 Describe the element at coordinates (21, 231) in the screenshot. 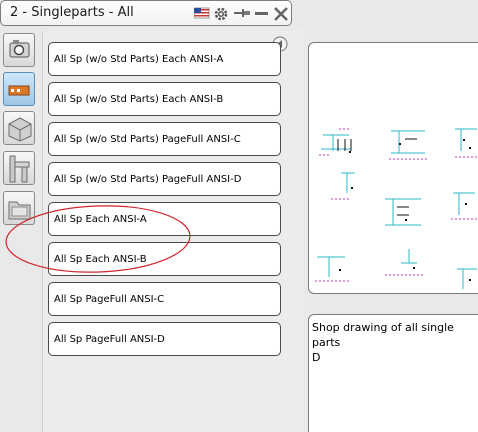

I see `left-toolbar` at that location.